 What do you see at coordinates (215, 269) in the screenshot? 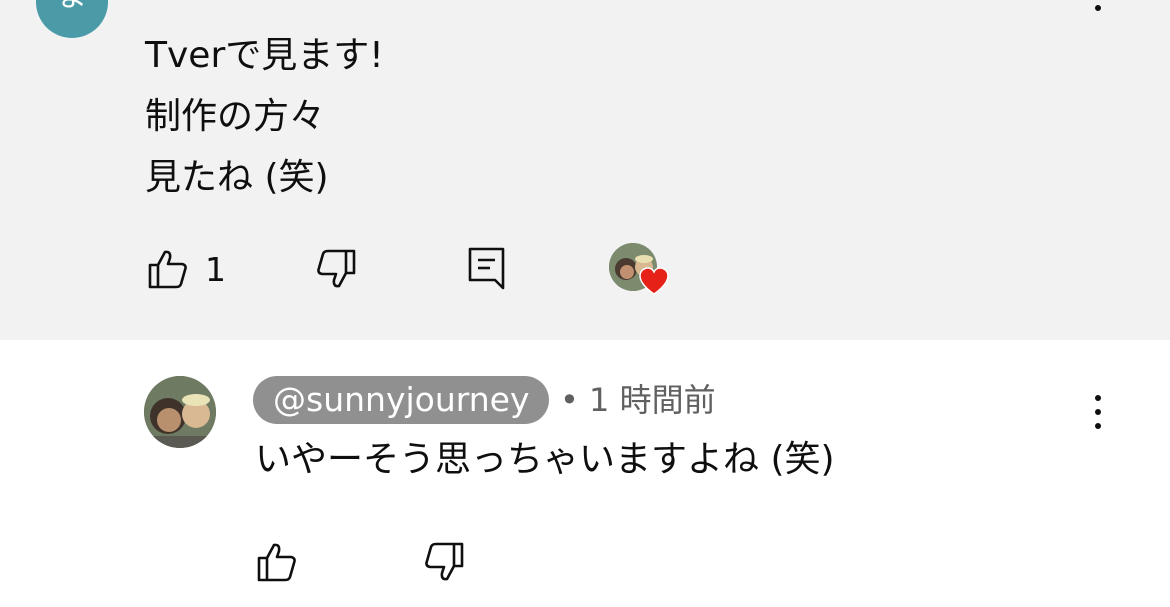
I see `like-count: 1` at bounding box center [215, 269].